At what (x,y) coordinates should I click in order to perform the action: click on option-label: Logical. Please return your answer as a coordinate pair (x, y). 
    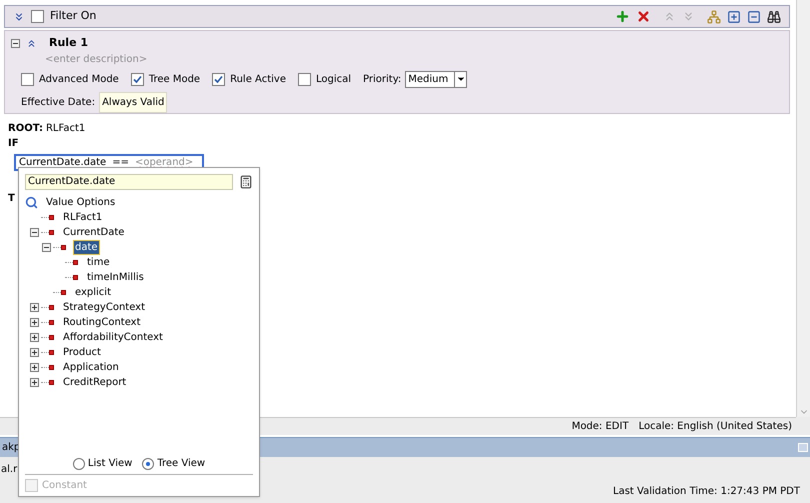
    Looking at the image, I should click on (334, 79).